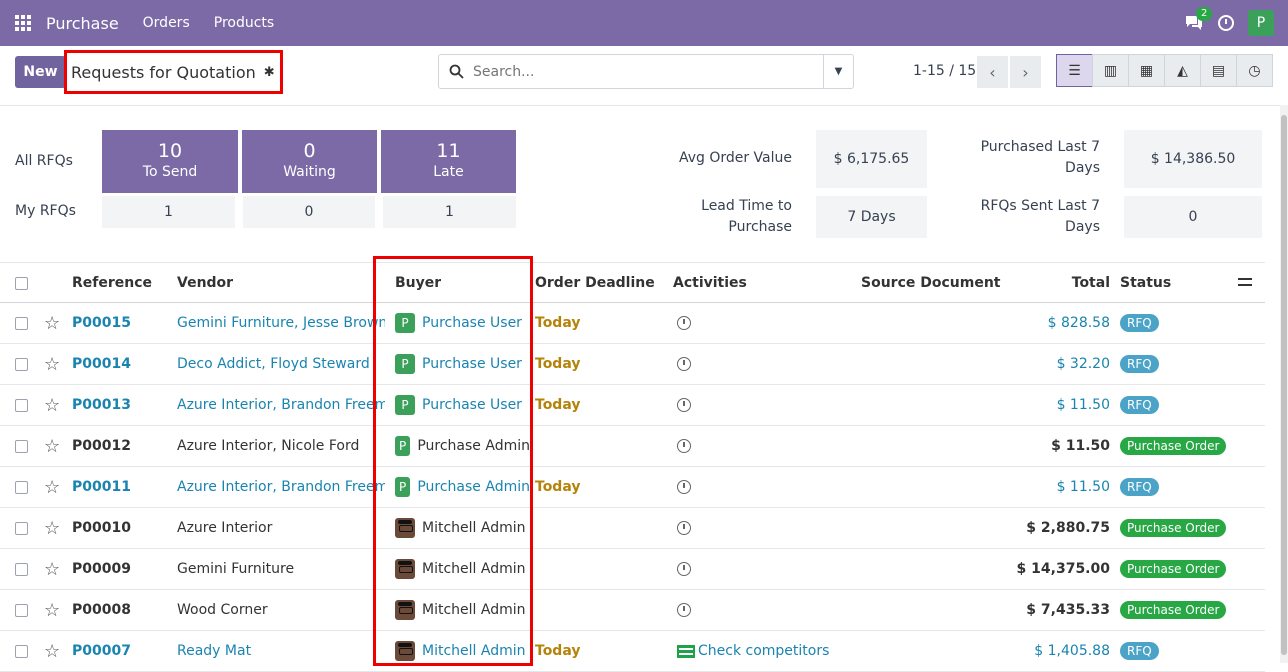  What do you see at coordinates (281, 446) in the screenshot?
I see `row-vendor: Azure Interior, Nicole Ford` at bounding box center [281, 446].